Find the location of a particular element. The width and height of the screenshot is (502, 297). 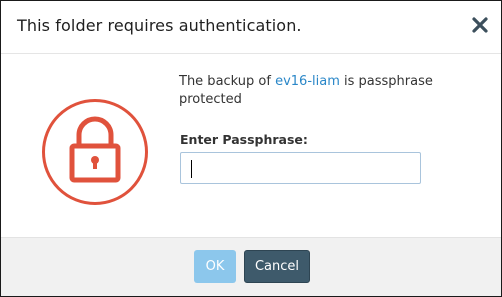

dialog-title: This folder requires authentication. is located at coordinates (159, 25).